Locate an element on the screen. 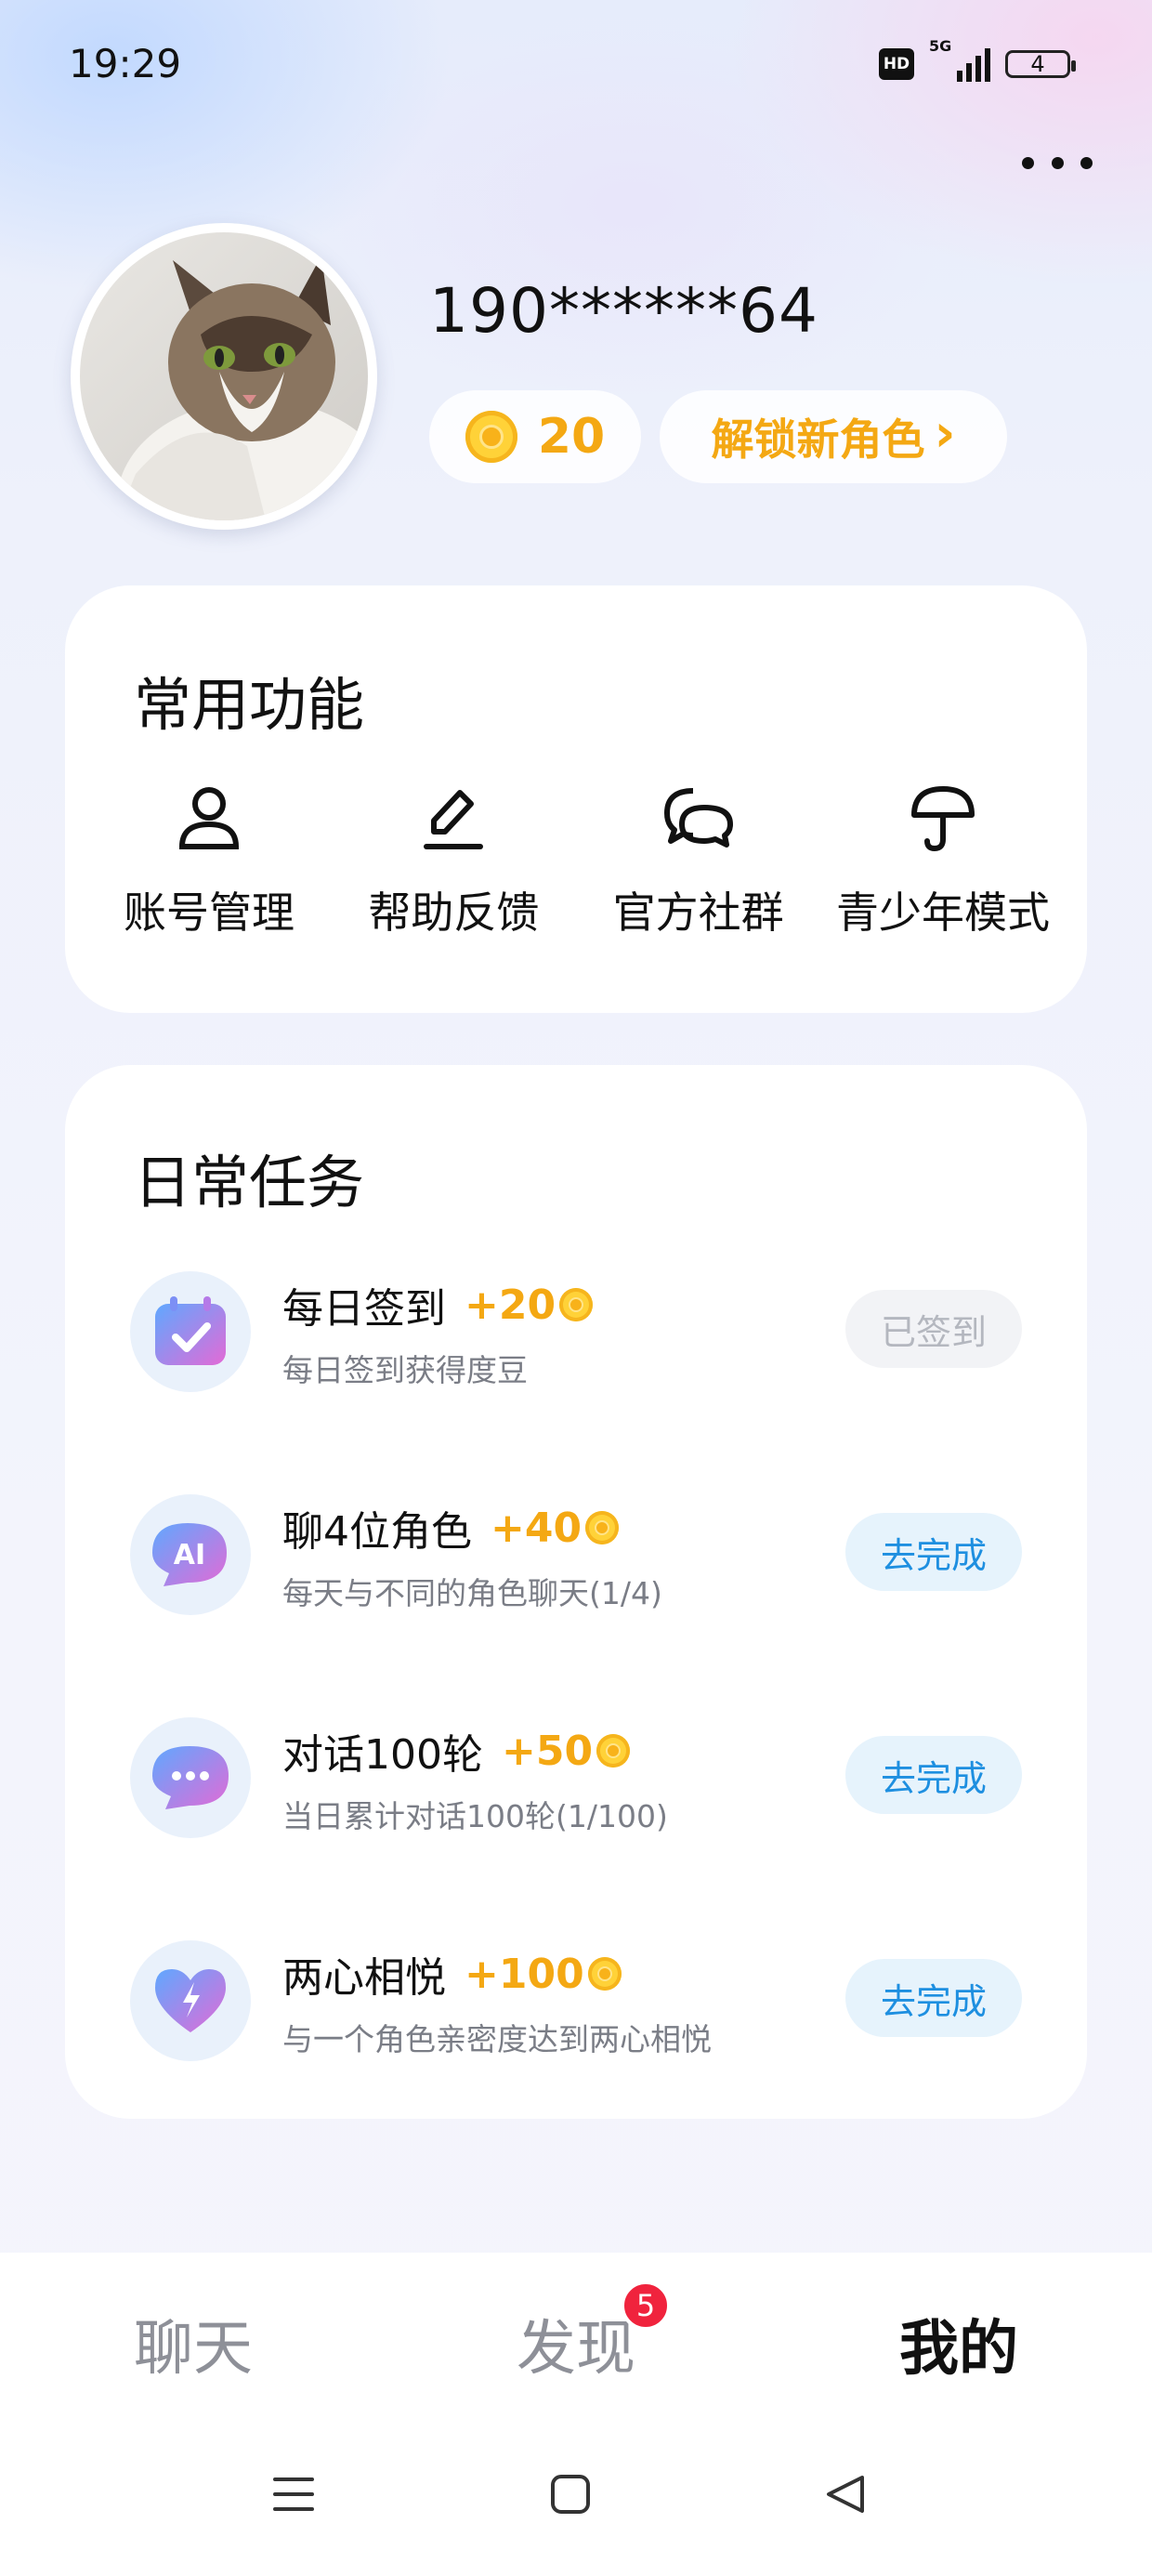 This screenshot has width=1152, height=2576. coin-balance: 20 is located at coordinates (535, 436).